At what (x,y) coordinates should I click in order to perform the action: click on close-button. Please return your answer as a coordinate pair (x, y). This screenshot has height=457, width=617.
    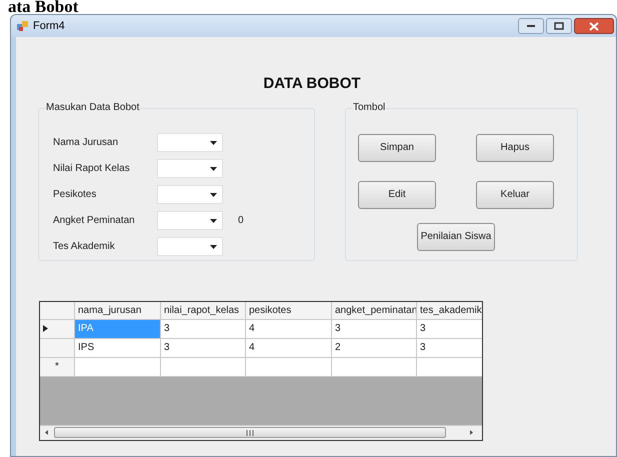
    Looking at the image, I should click on (594, 26).